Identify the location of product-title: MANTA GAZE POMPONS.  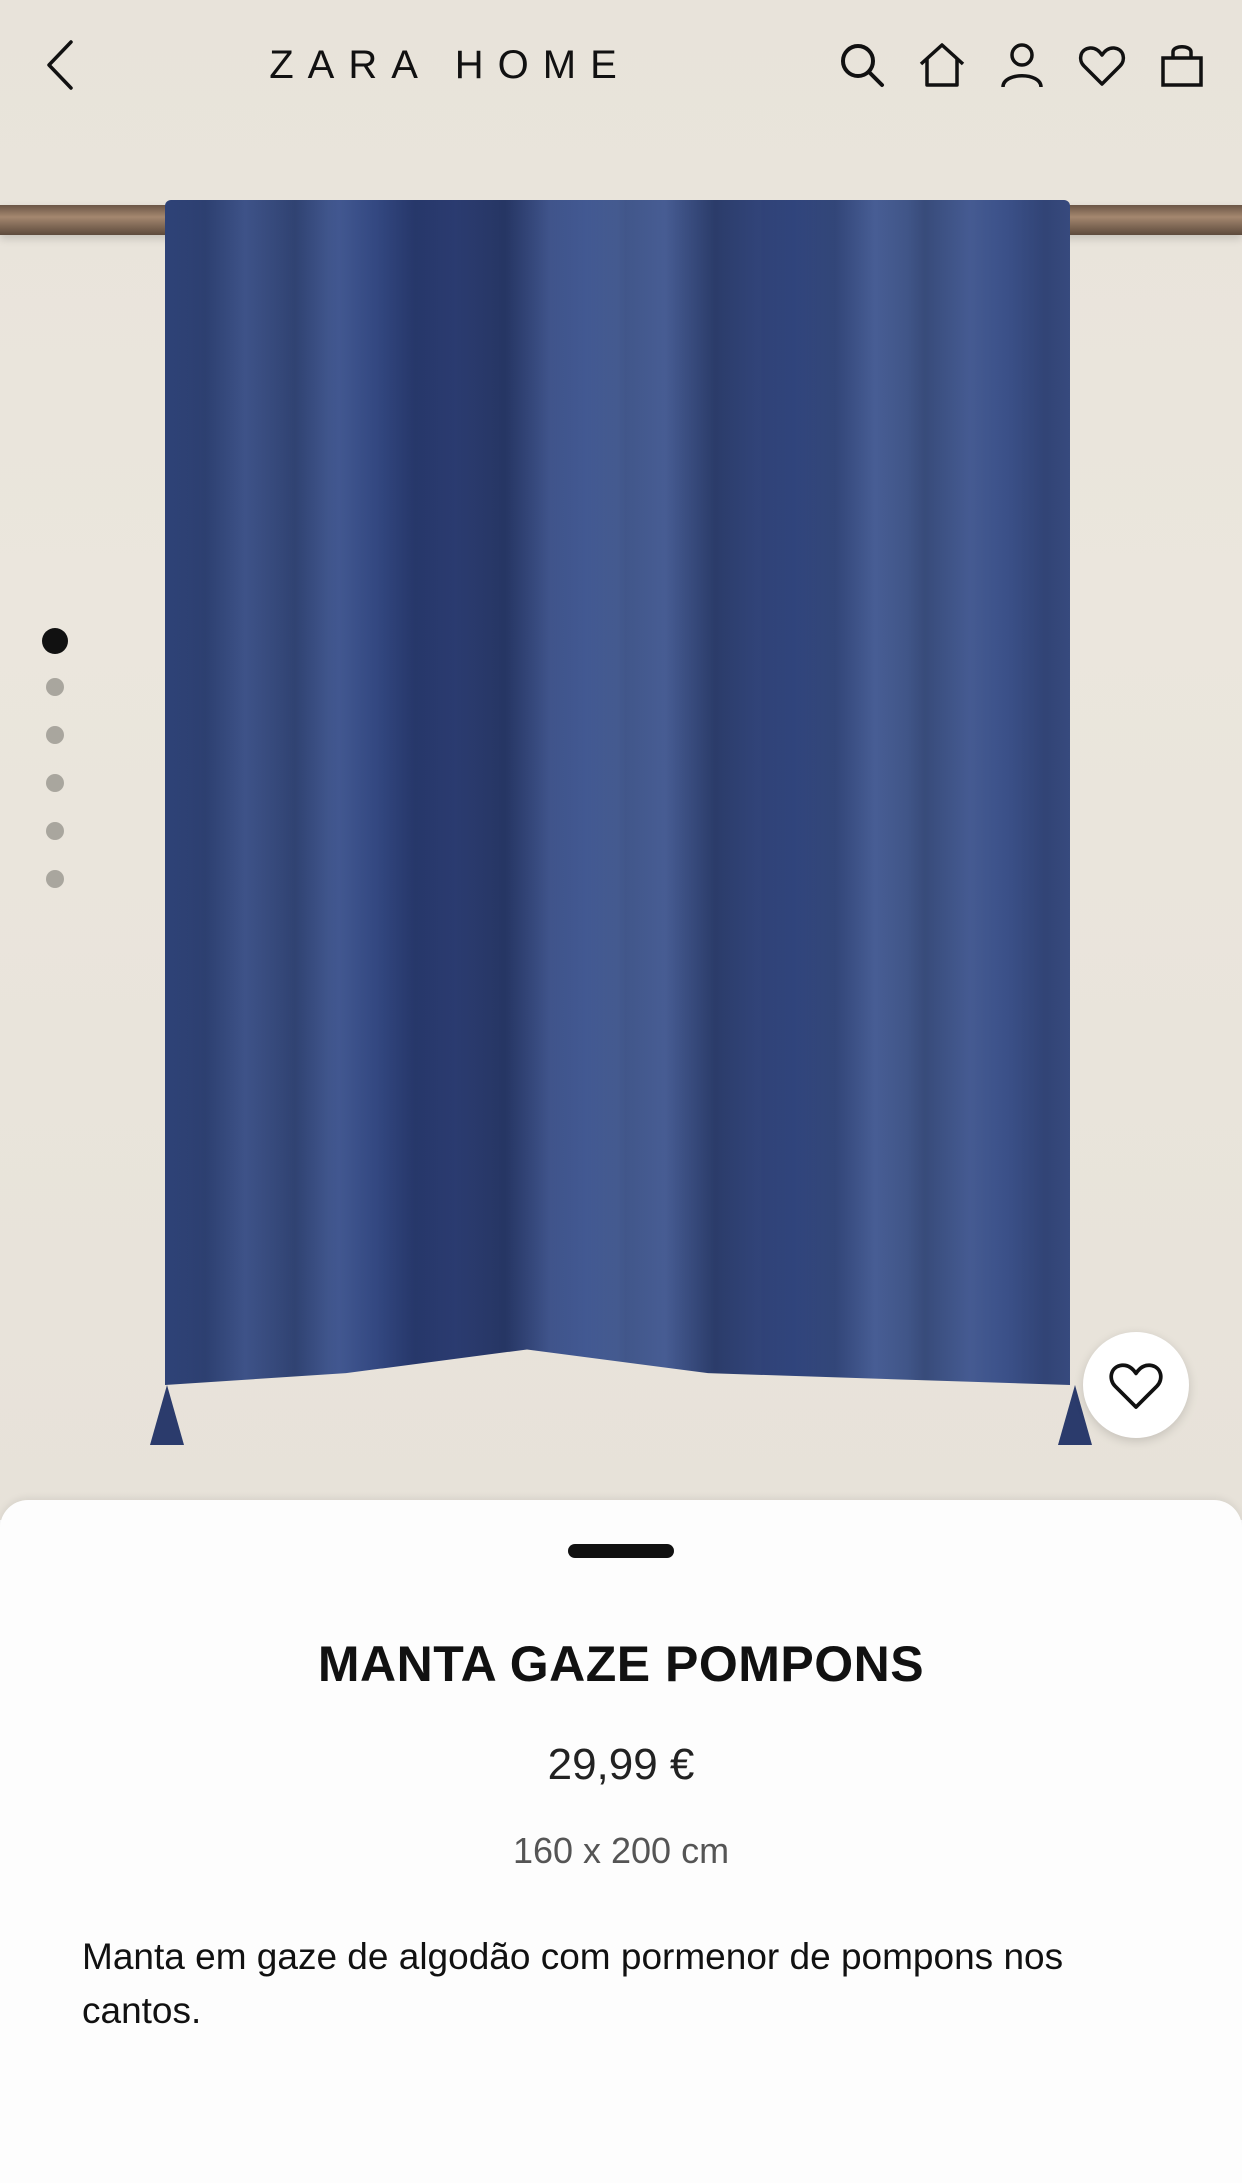
(621, 1664).